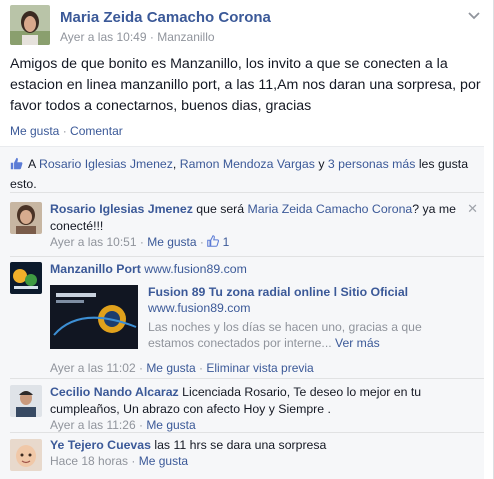 Image resolution: width=494 pixels, height=479 pixels. I want to click on comment-like-count: 1, so click(226, 242).